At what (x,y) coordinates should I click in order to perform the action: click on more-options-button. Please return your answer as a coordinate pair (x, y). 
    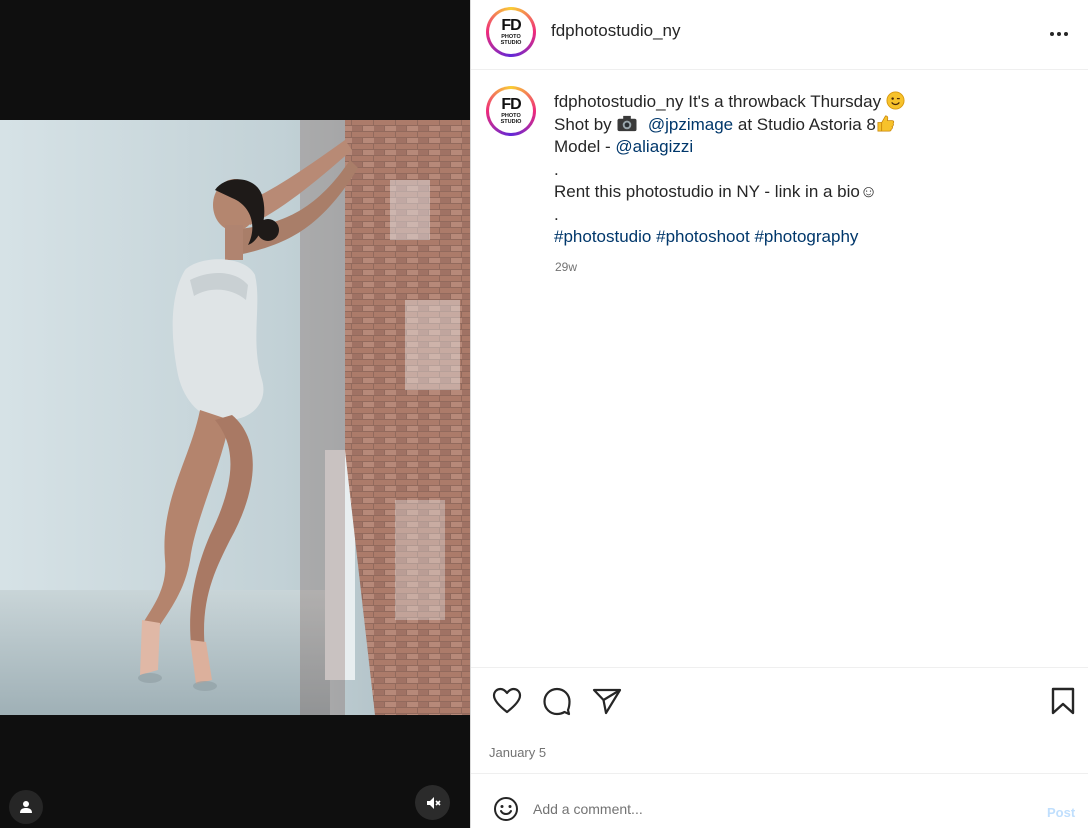
    Looking at the image, I should click on (1059, 34).